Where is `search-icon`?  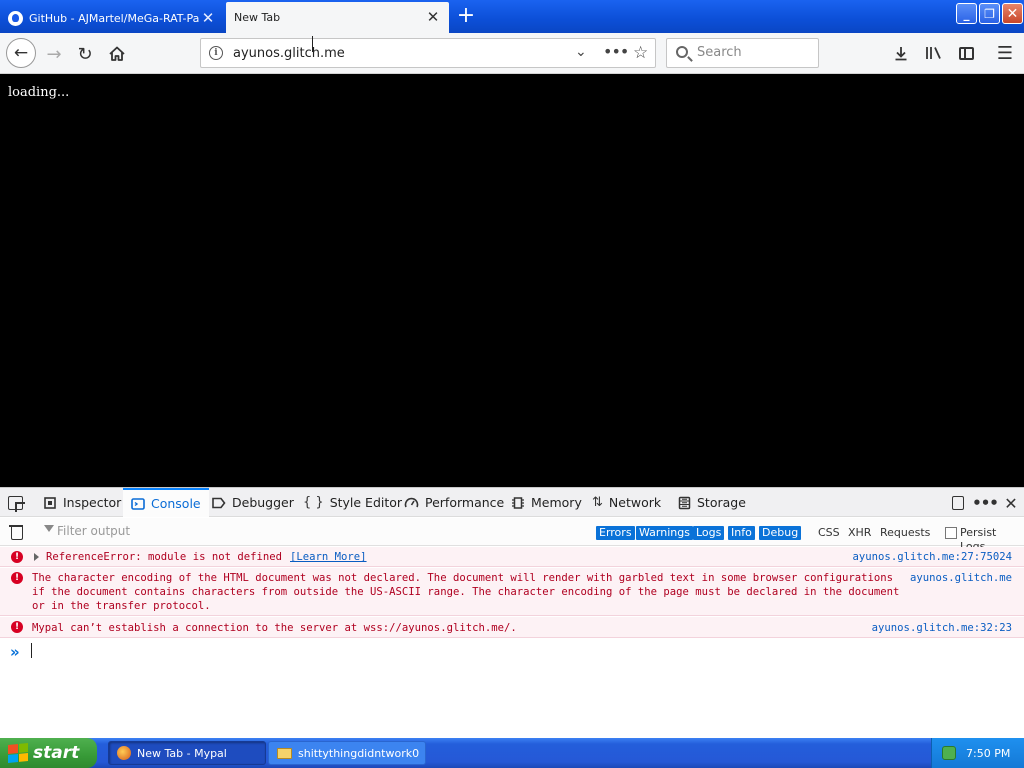 search-icon is located at coordinates (682, 52).